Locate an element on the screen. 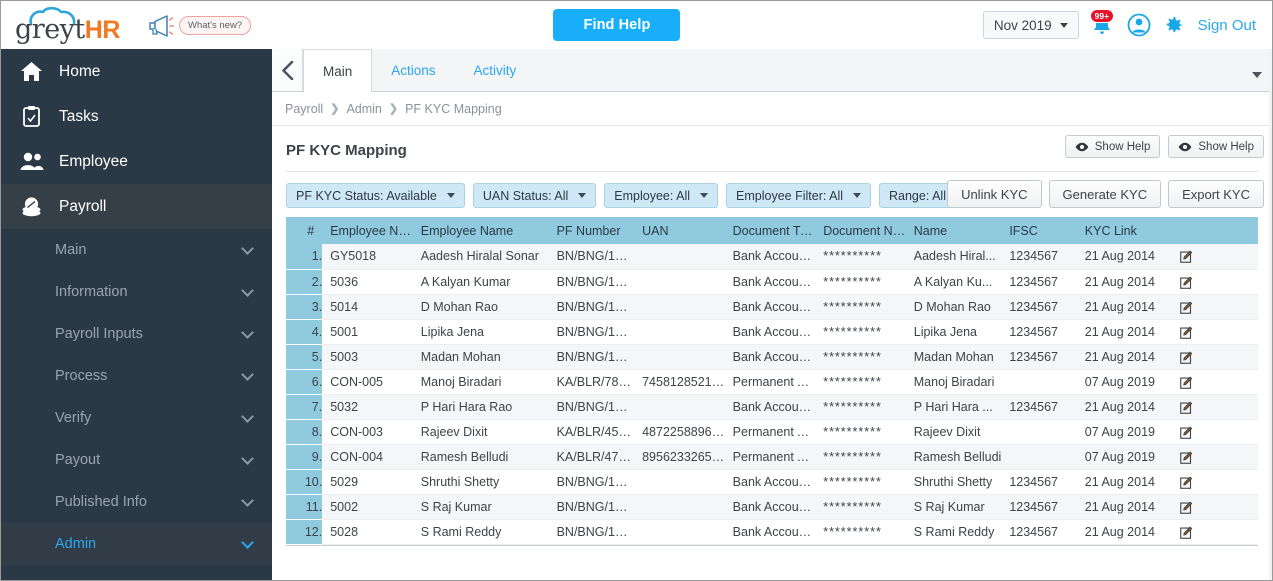 This screenshot has height=581, width=1273. greythr-logo: greytHR is located at coordinates (71, 25).